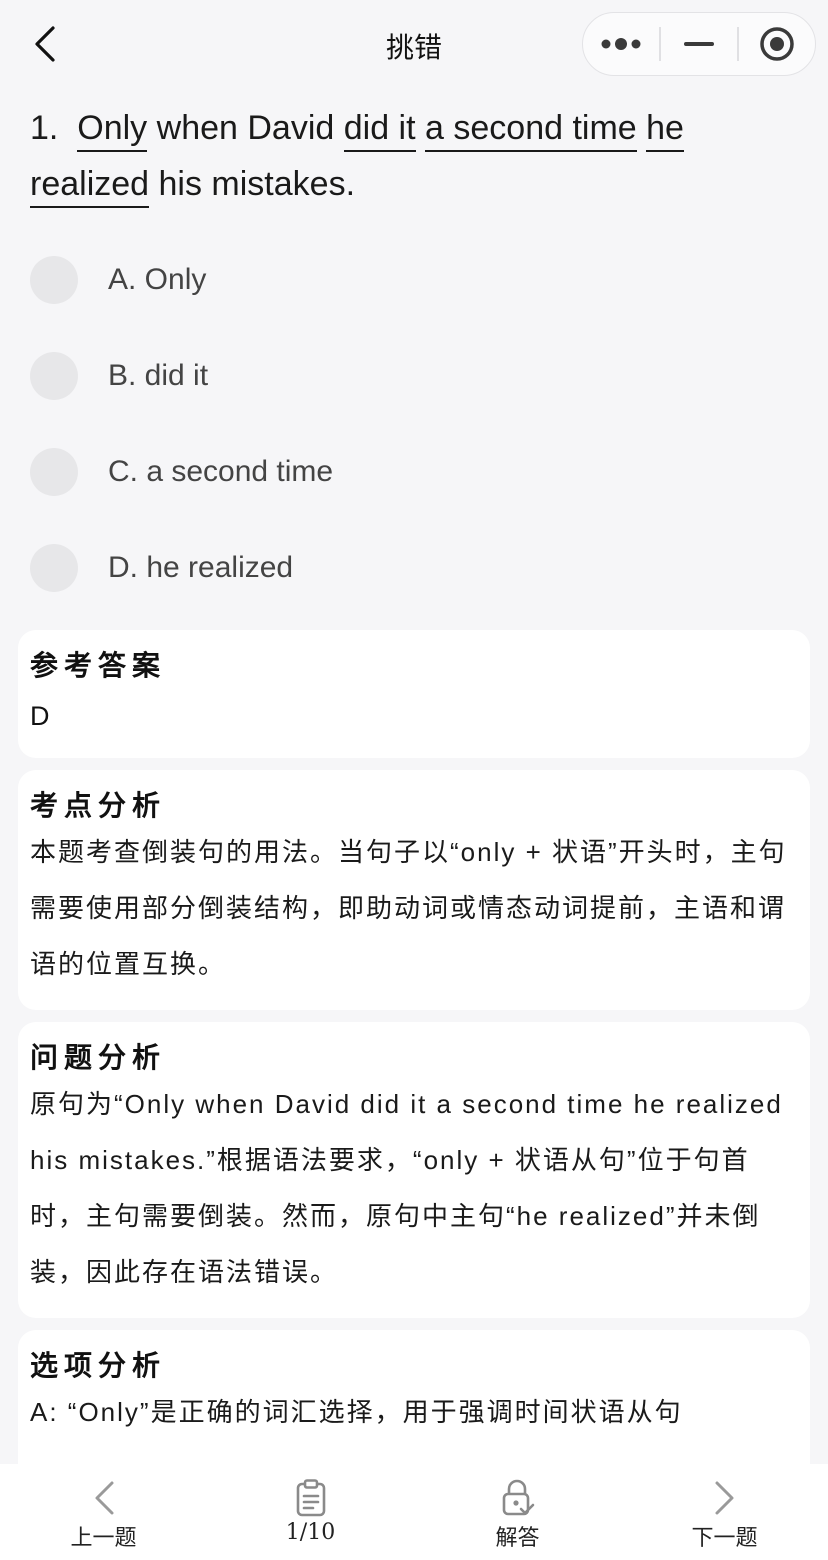  Describe the element at coordinates (98, 1365) in the screenshot. I see `option-analysis-title: 选项分析` at that location.